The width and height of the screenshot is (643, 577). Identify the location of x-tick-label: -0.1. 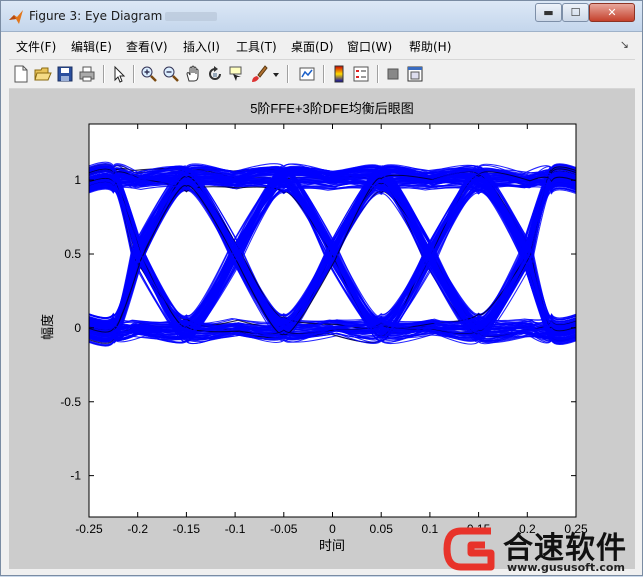
(235, 529).